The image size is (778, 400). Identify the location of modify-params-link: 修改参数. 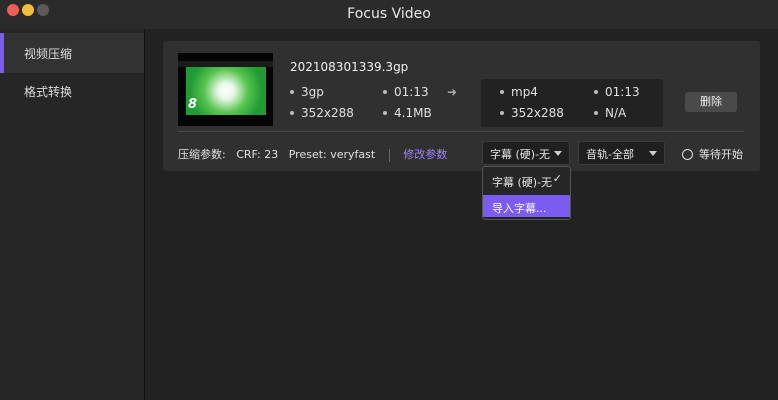
(425, 154).